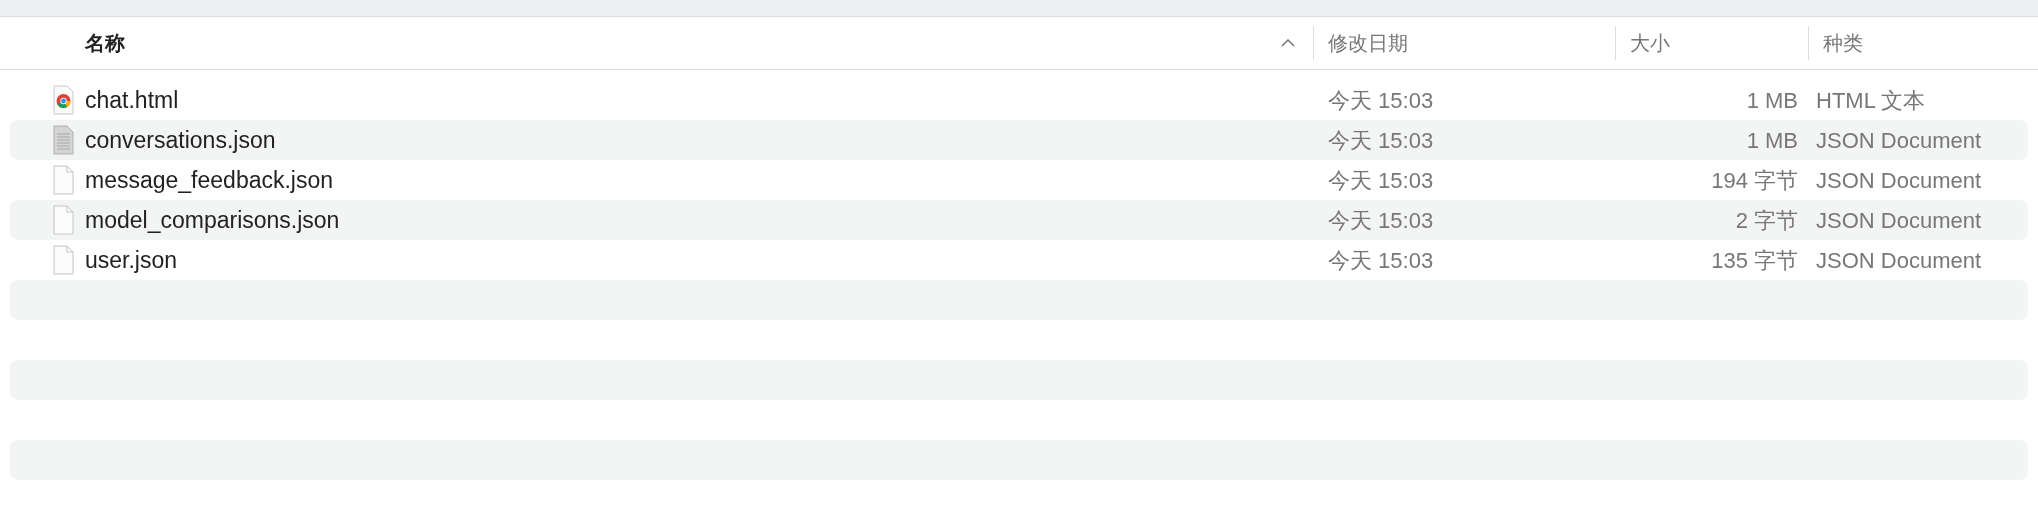  I want to click on column-header: 修改日期, so click(1368, 43).